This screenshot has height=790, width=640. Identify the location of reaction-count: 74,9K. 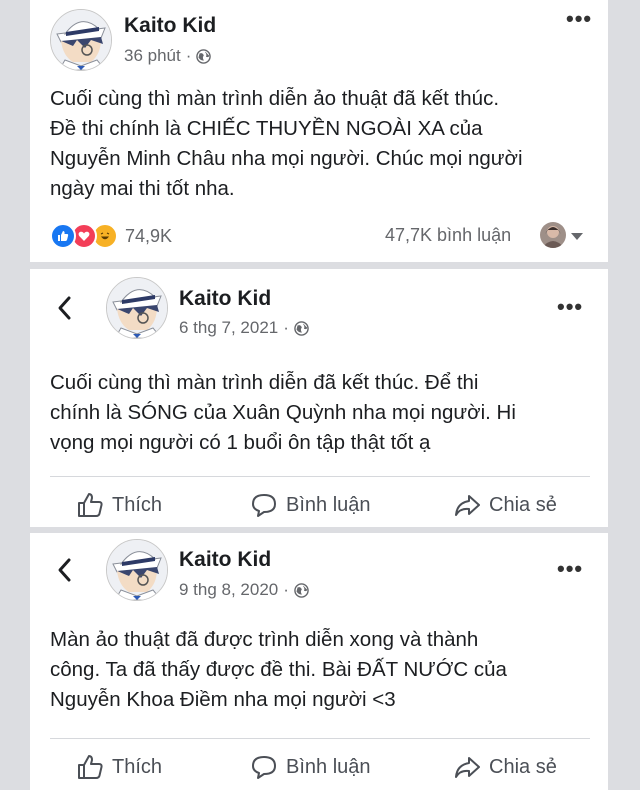
(149, 235).